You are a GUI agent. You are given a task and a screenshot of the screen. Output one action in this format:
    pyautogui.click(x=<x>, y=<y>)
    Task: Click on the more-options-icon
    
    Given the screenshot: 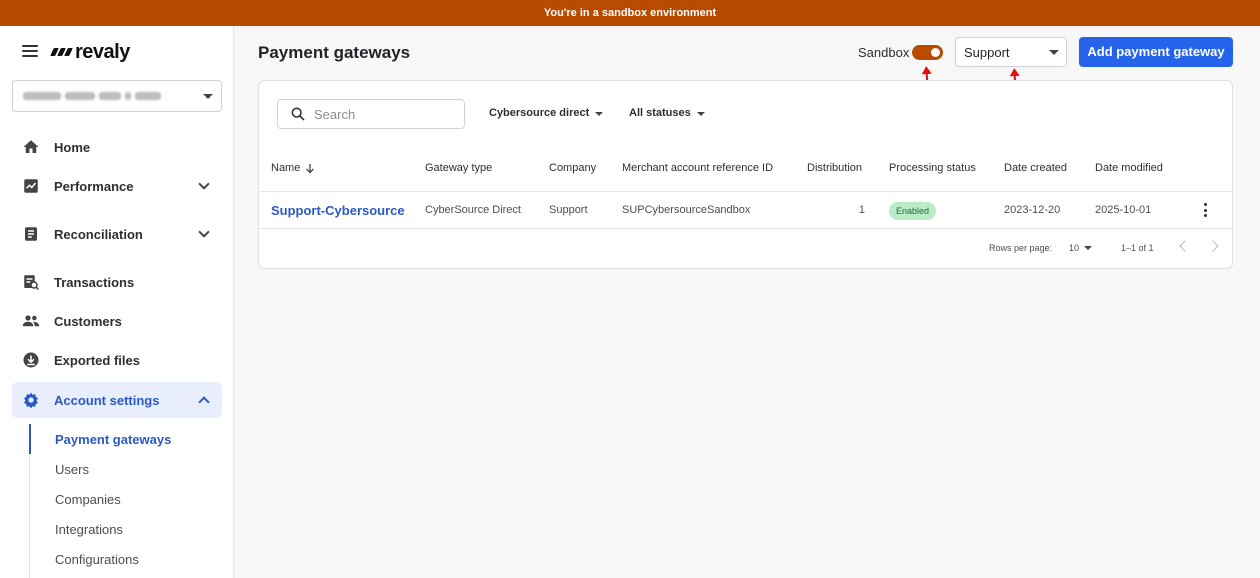 What is the action you would take?
    pyautogui.click(x=1205, y=210)
    